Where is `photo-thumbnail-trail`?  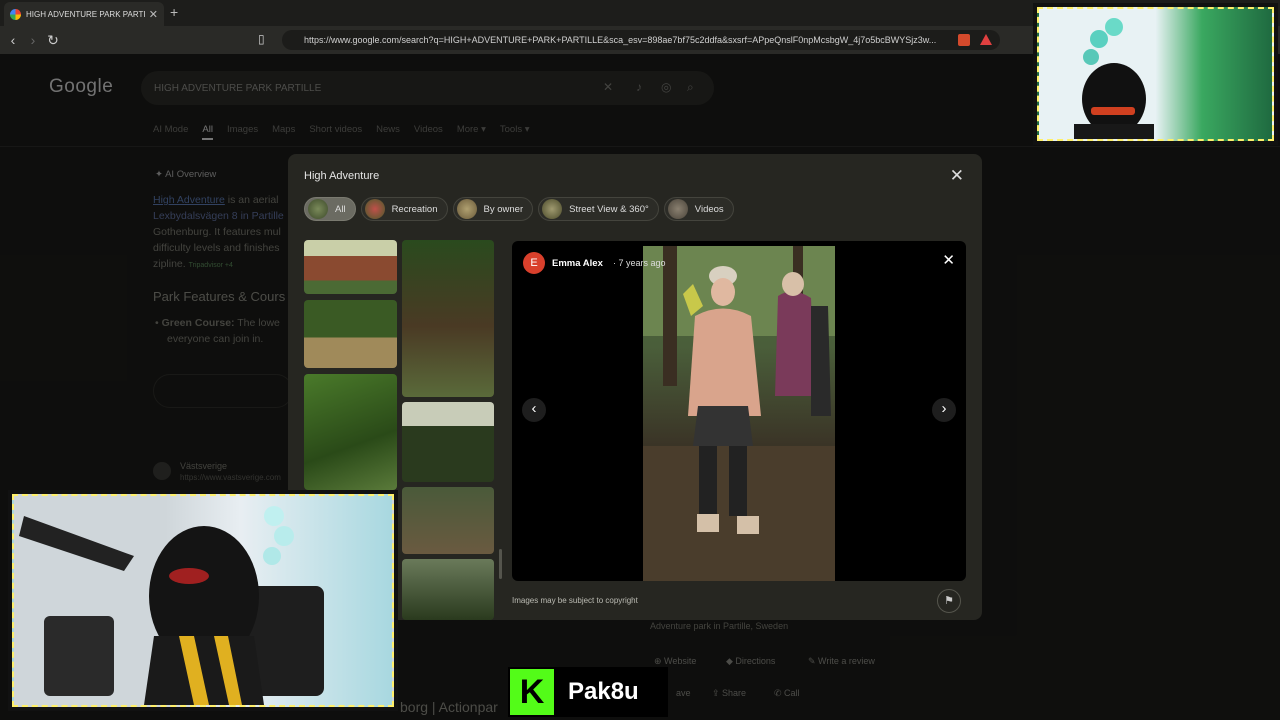 photo-thumbnail-trail is located at coordinates (448, 520).